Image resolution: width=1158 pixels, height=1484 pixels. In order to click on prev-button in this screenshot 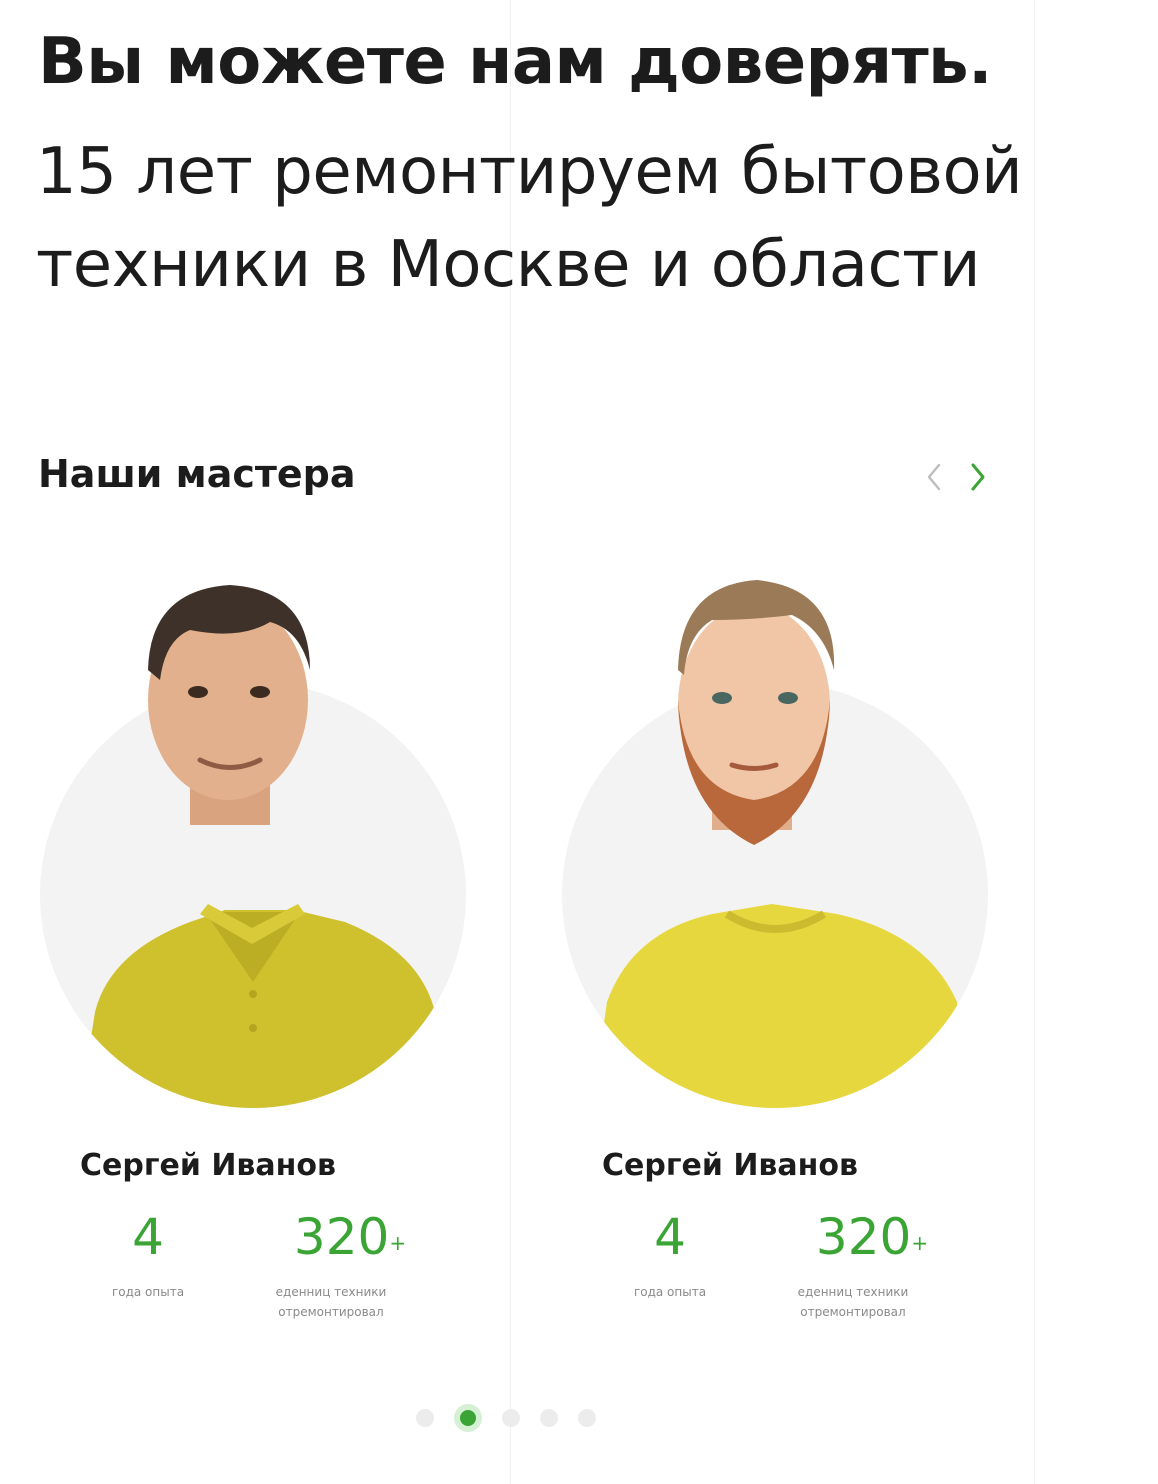, I will do `click(934, 477)`.